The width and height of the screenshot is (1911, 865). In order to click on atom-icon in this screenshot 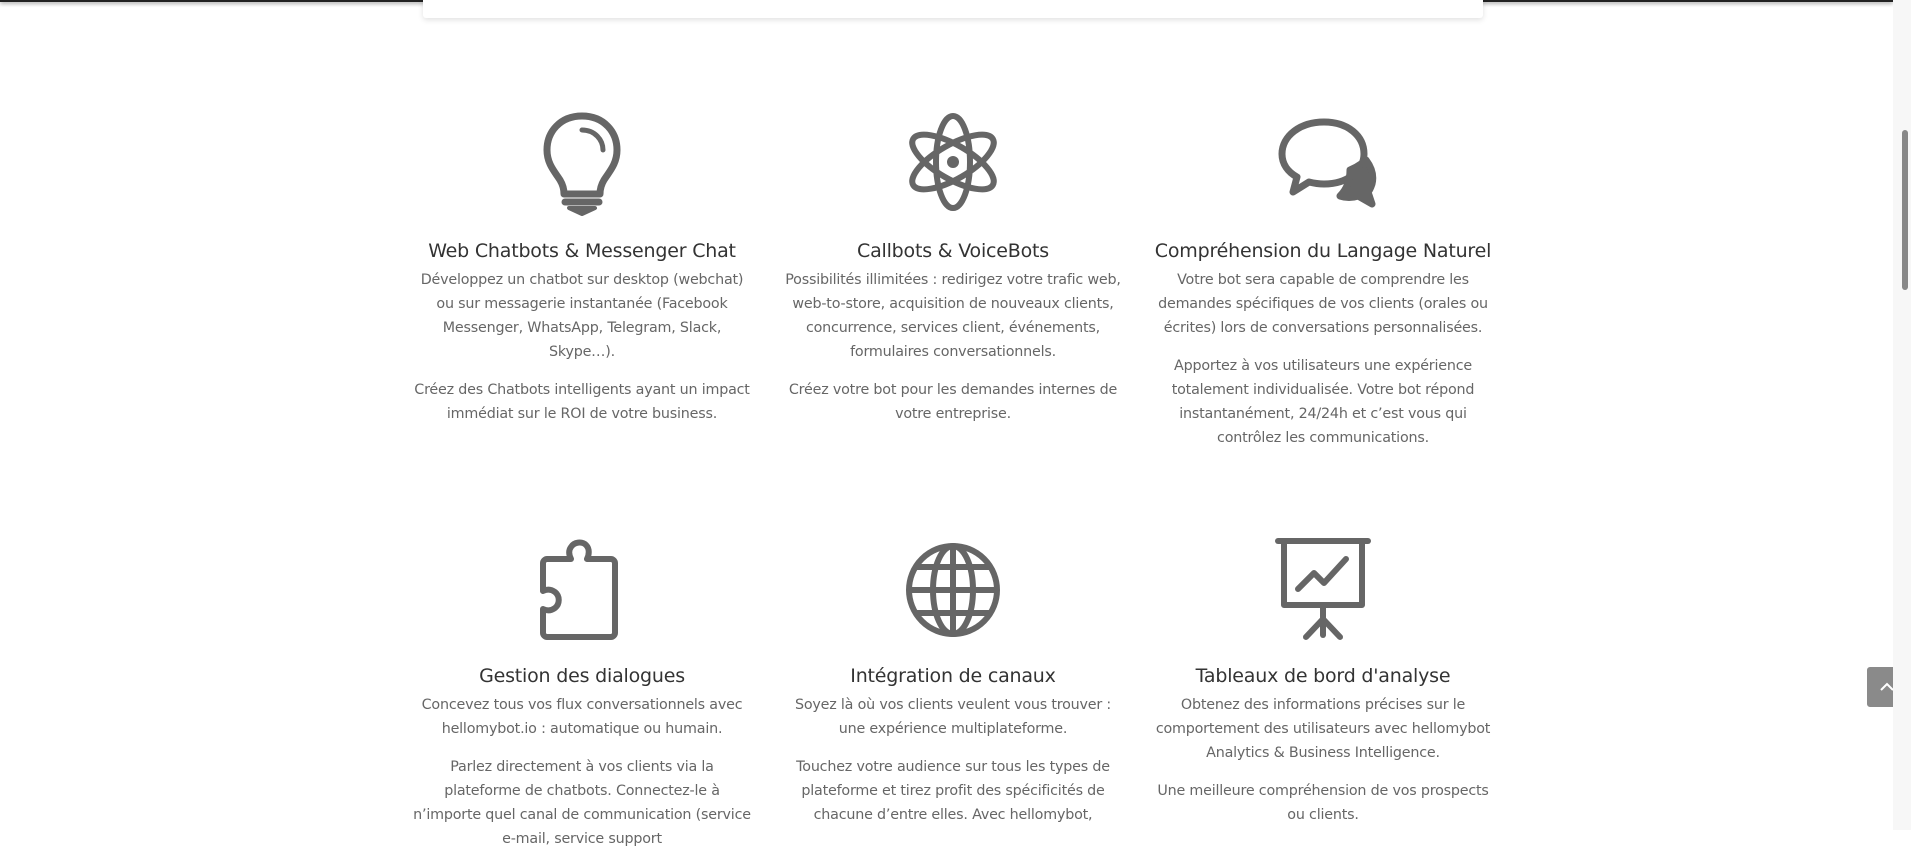, I will do `click(953, 165)`.